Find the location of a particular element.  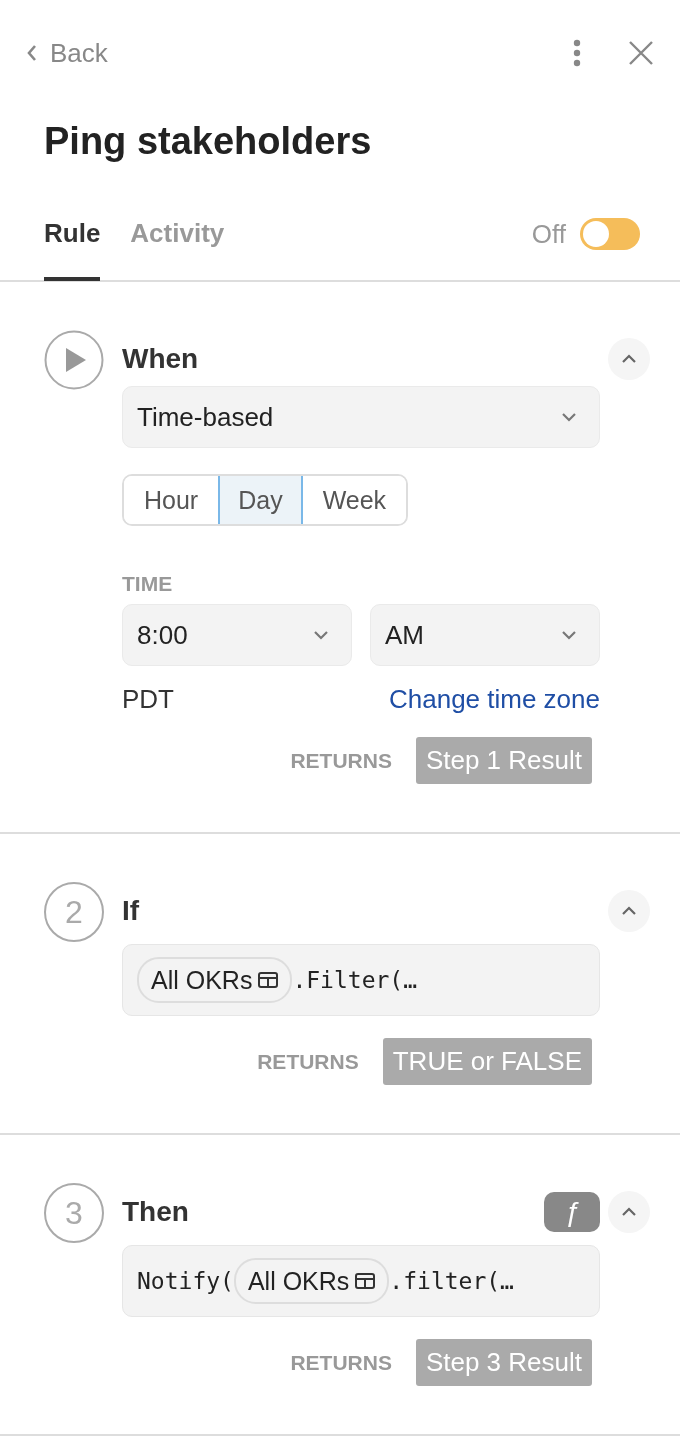

timezone: PDT is located at coordinates (148, 699).